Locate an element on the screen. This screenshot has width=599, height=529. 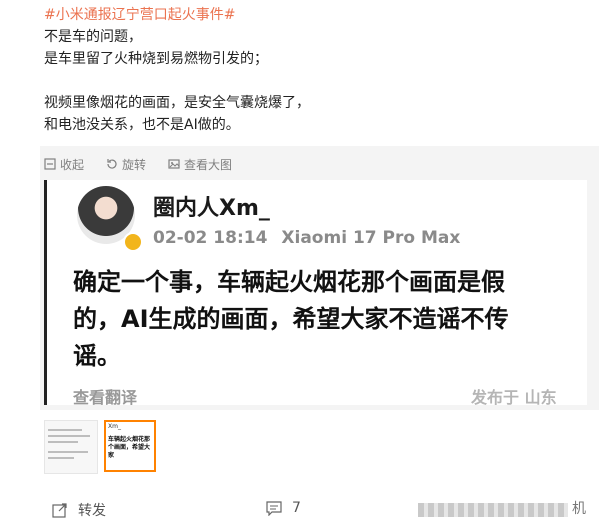
post-line-2: 是车里留了火种烧到易燃物引发的； is located at coordinates (156, 59).